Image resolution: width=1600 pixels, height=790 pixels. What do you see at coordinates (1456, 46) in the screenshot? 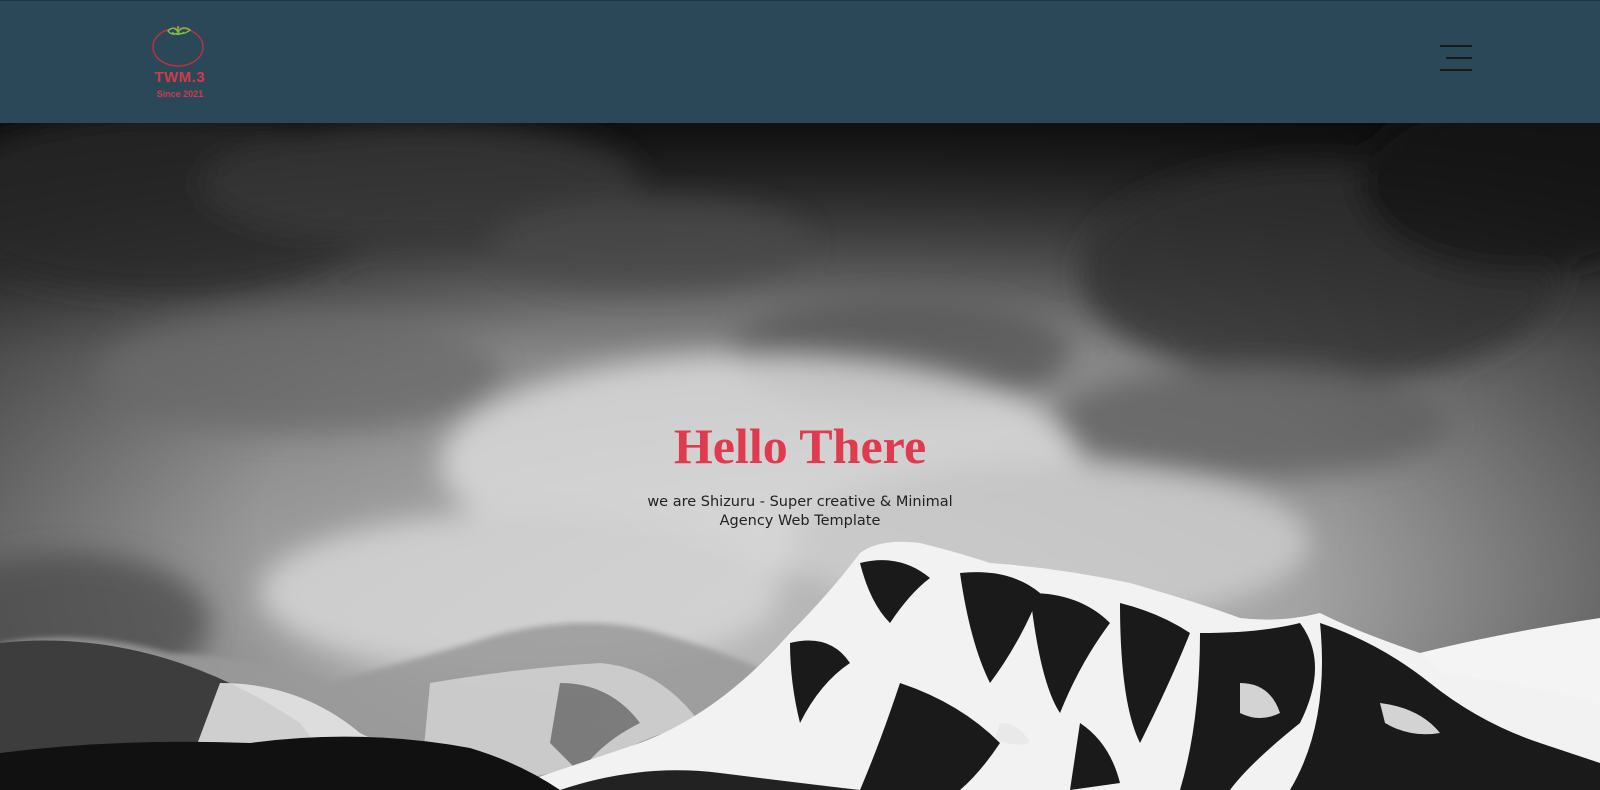
I see `menu-bar-top` at bounding box center [1456, 46].